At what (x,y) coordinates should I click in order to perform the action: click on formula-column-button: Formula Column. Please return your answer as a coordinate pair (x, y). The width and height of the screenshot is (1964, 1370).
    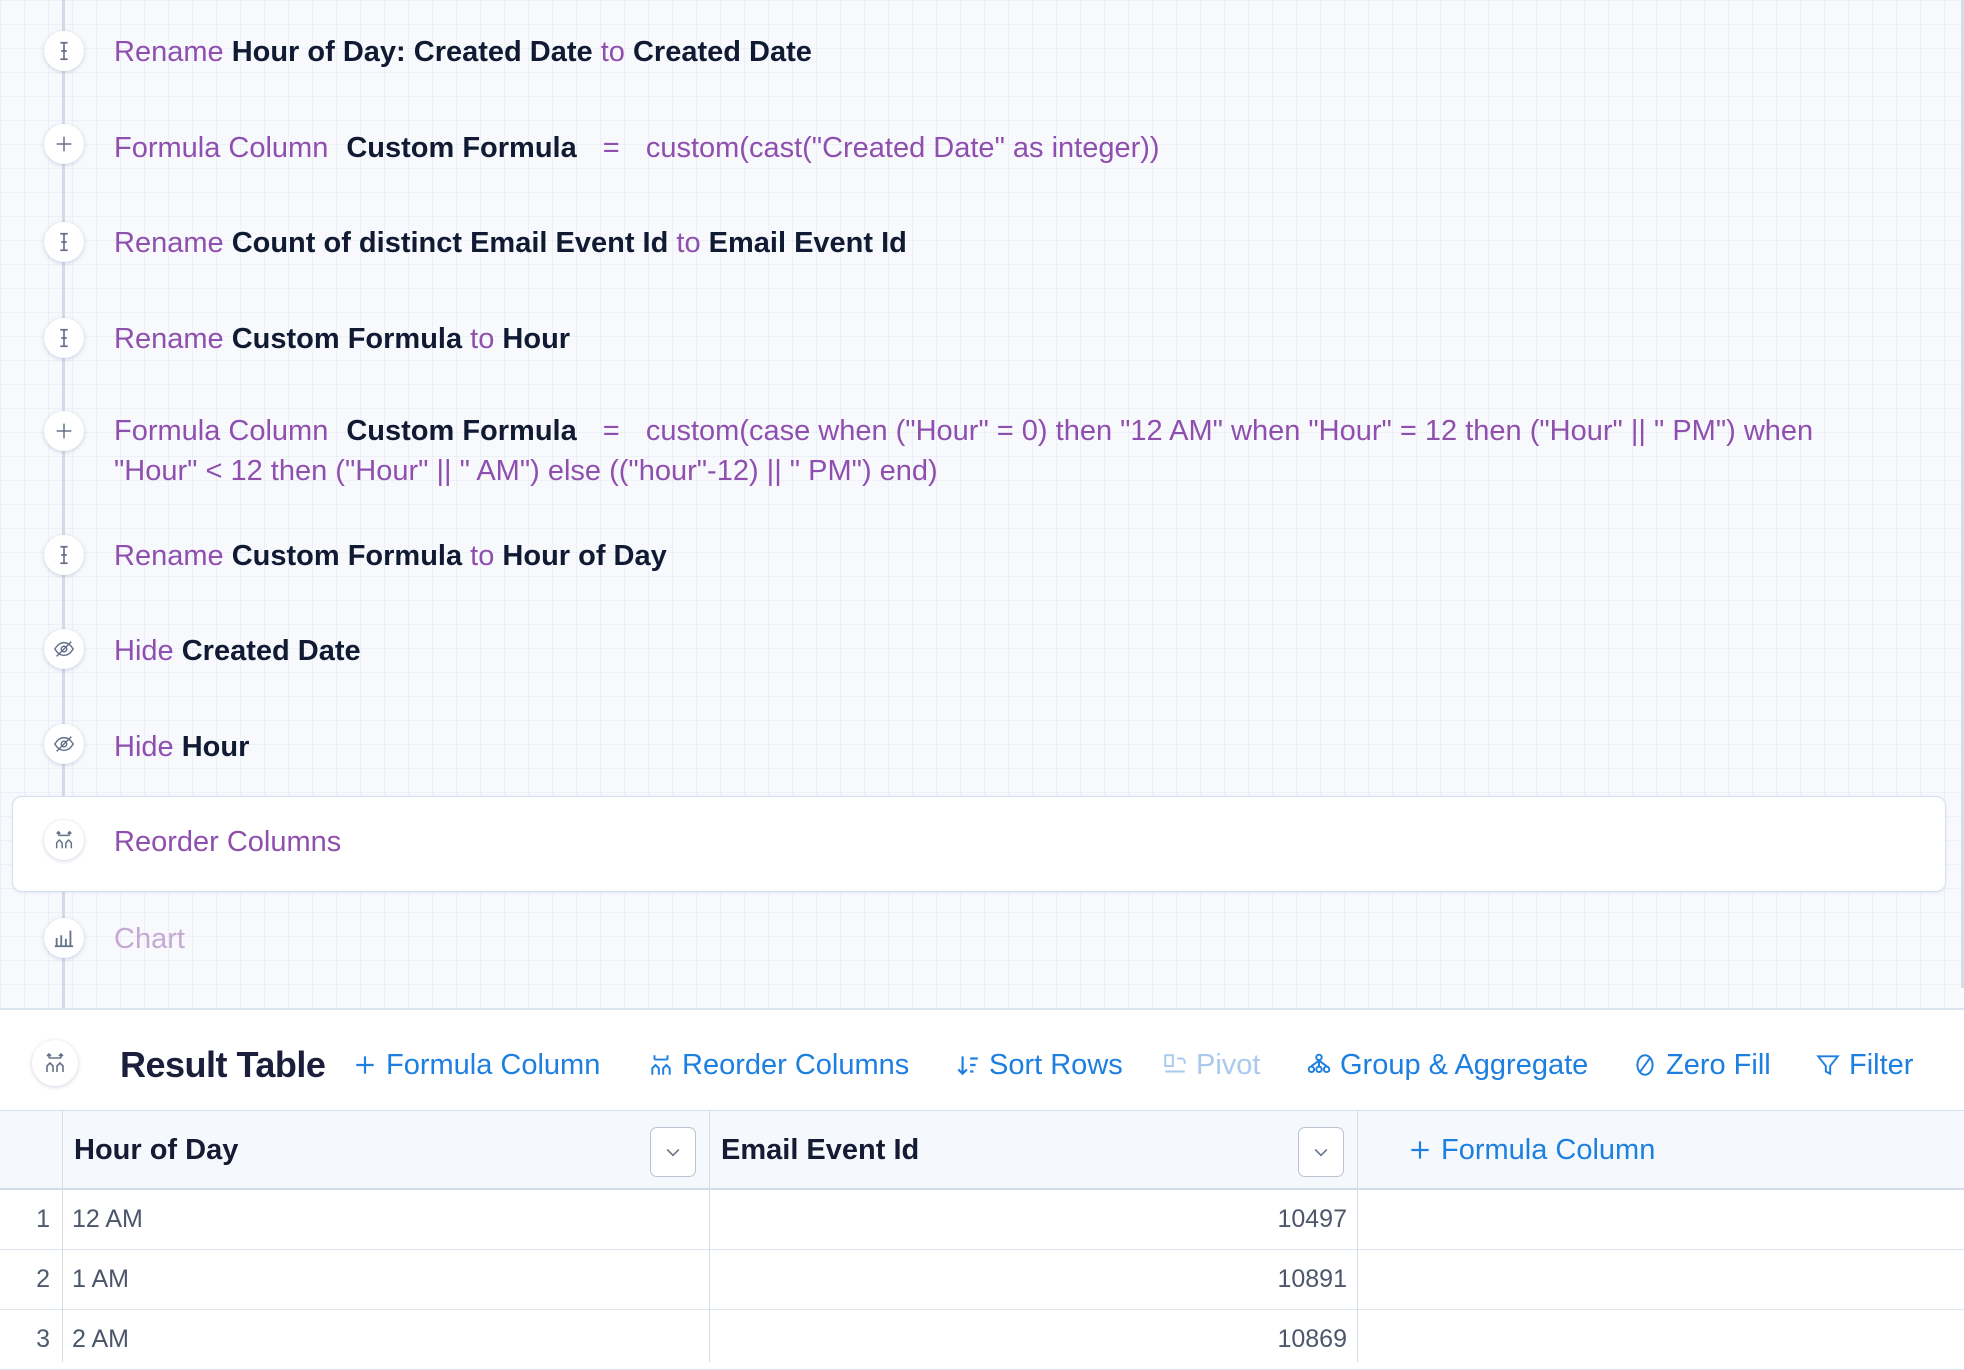
    Looking at the image, I should click on (476, 1065).